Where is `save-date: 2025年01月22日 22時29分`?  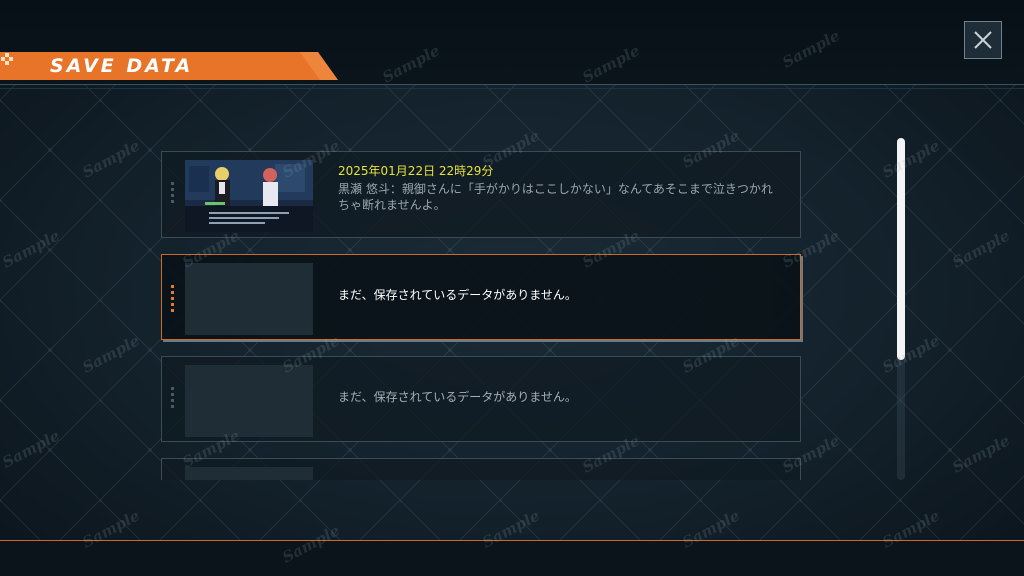 save-date: 2025年01月22日 22時29分 is located at coordinates (416, 171).